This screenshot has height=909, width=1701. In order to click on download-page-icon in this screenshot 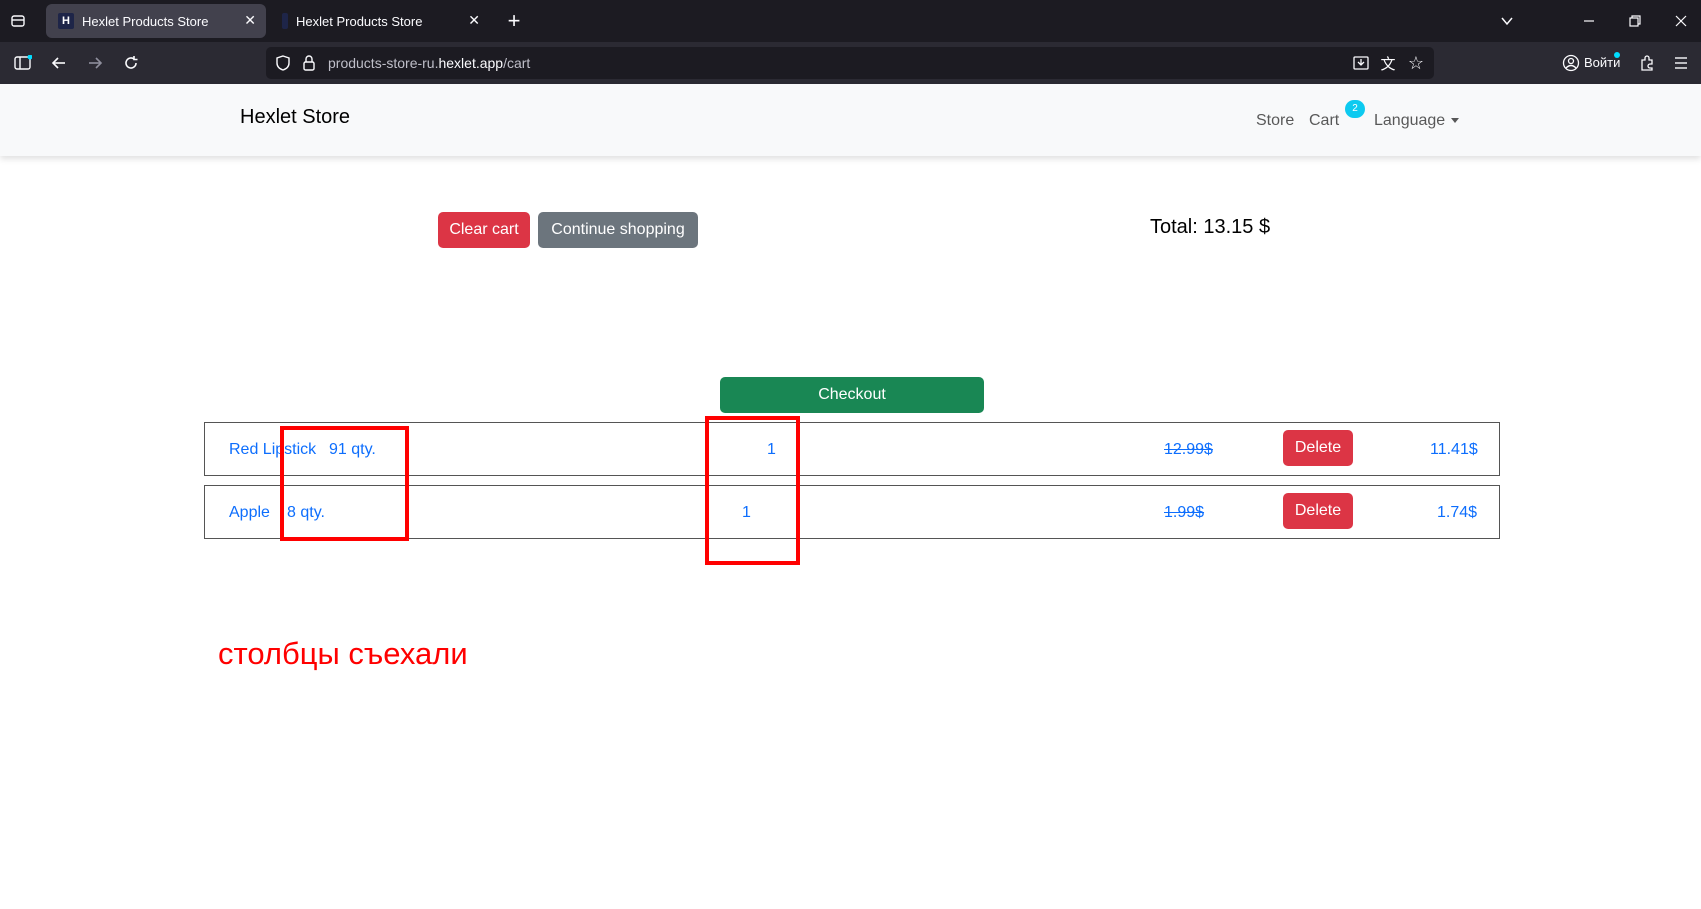, I will do `click(1361, 63)`.